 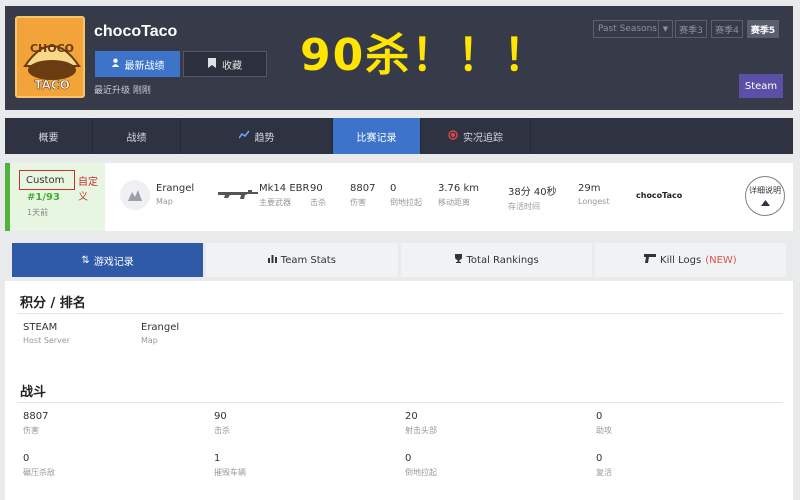 What do you see at coordinates (453, 136) in the screenshot?
I see `live-record-icon` at bounding box center [453, 136].